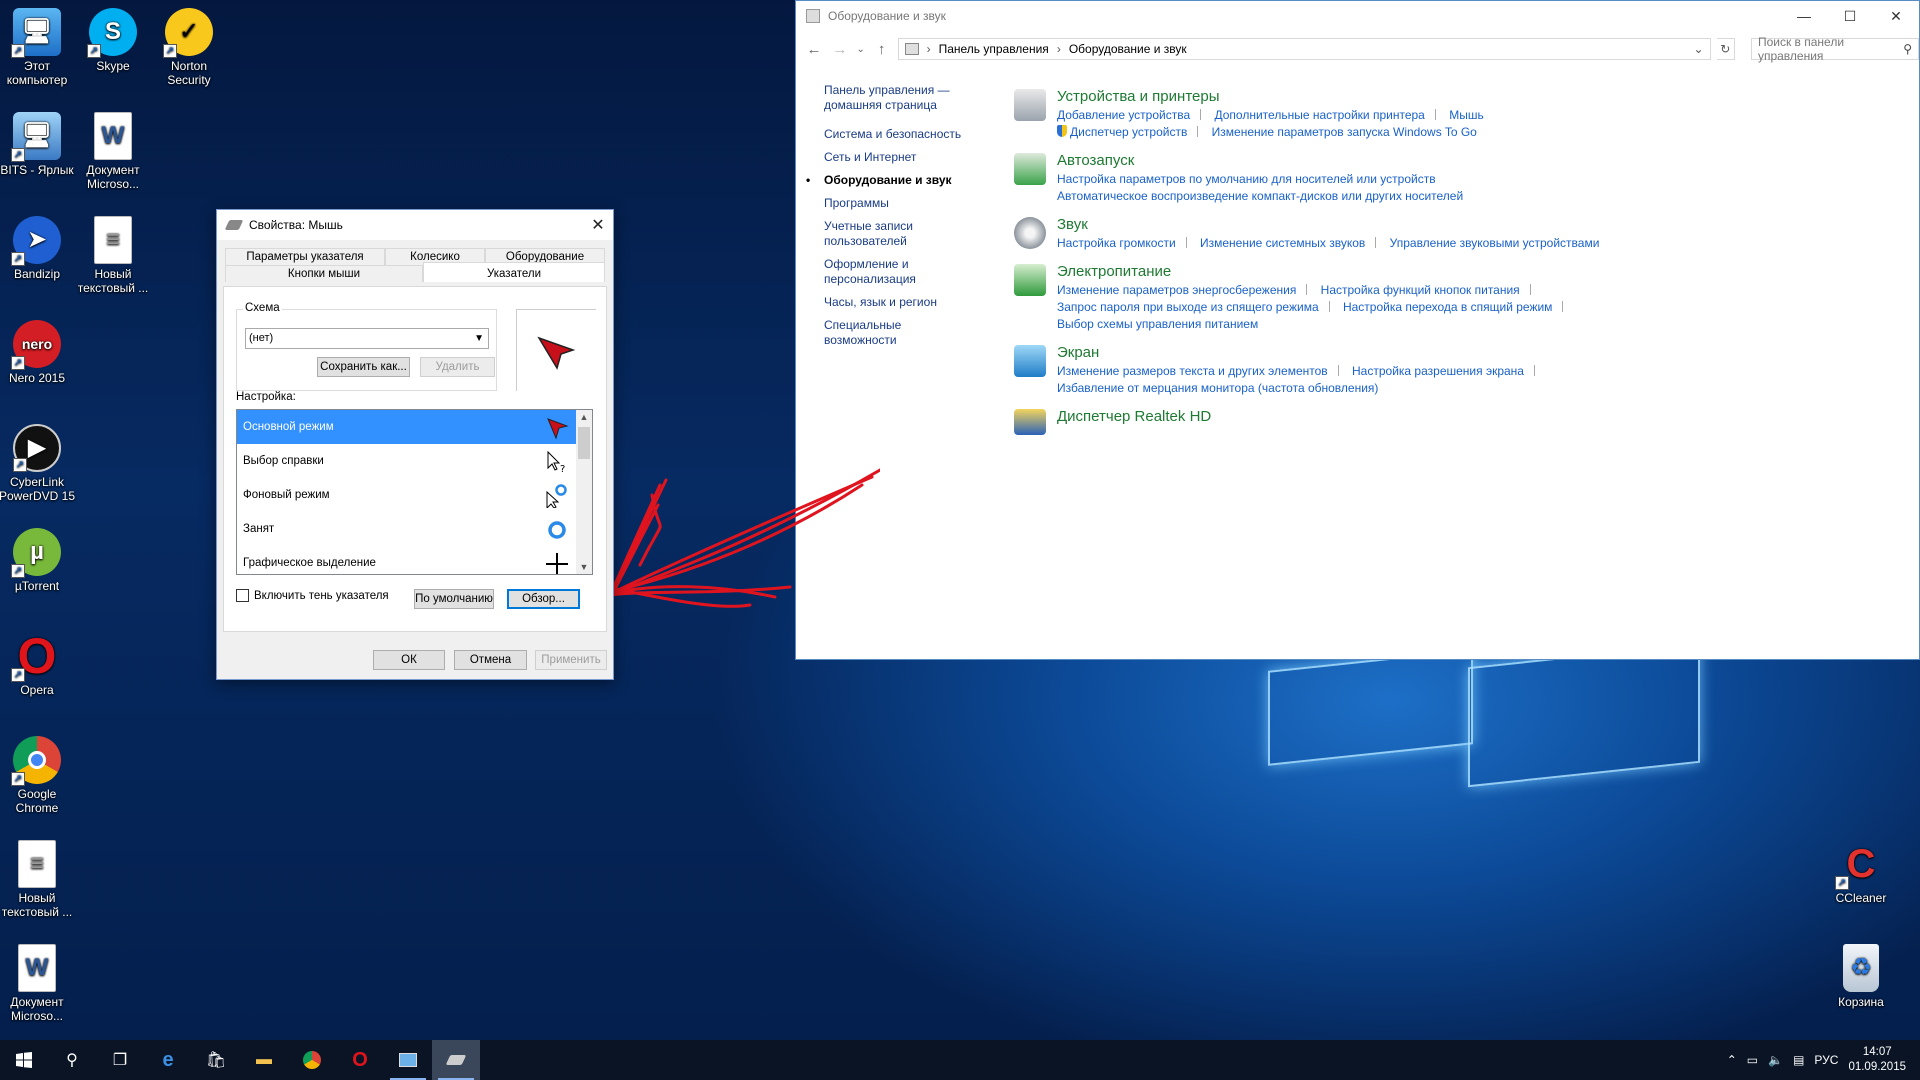 The image size is (1920, 1080). I want to click on search-input: Поиск в панели управления ⚲, so click(1834, 49).